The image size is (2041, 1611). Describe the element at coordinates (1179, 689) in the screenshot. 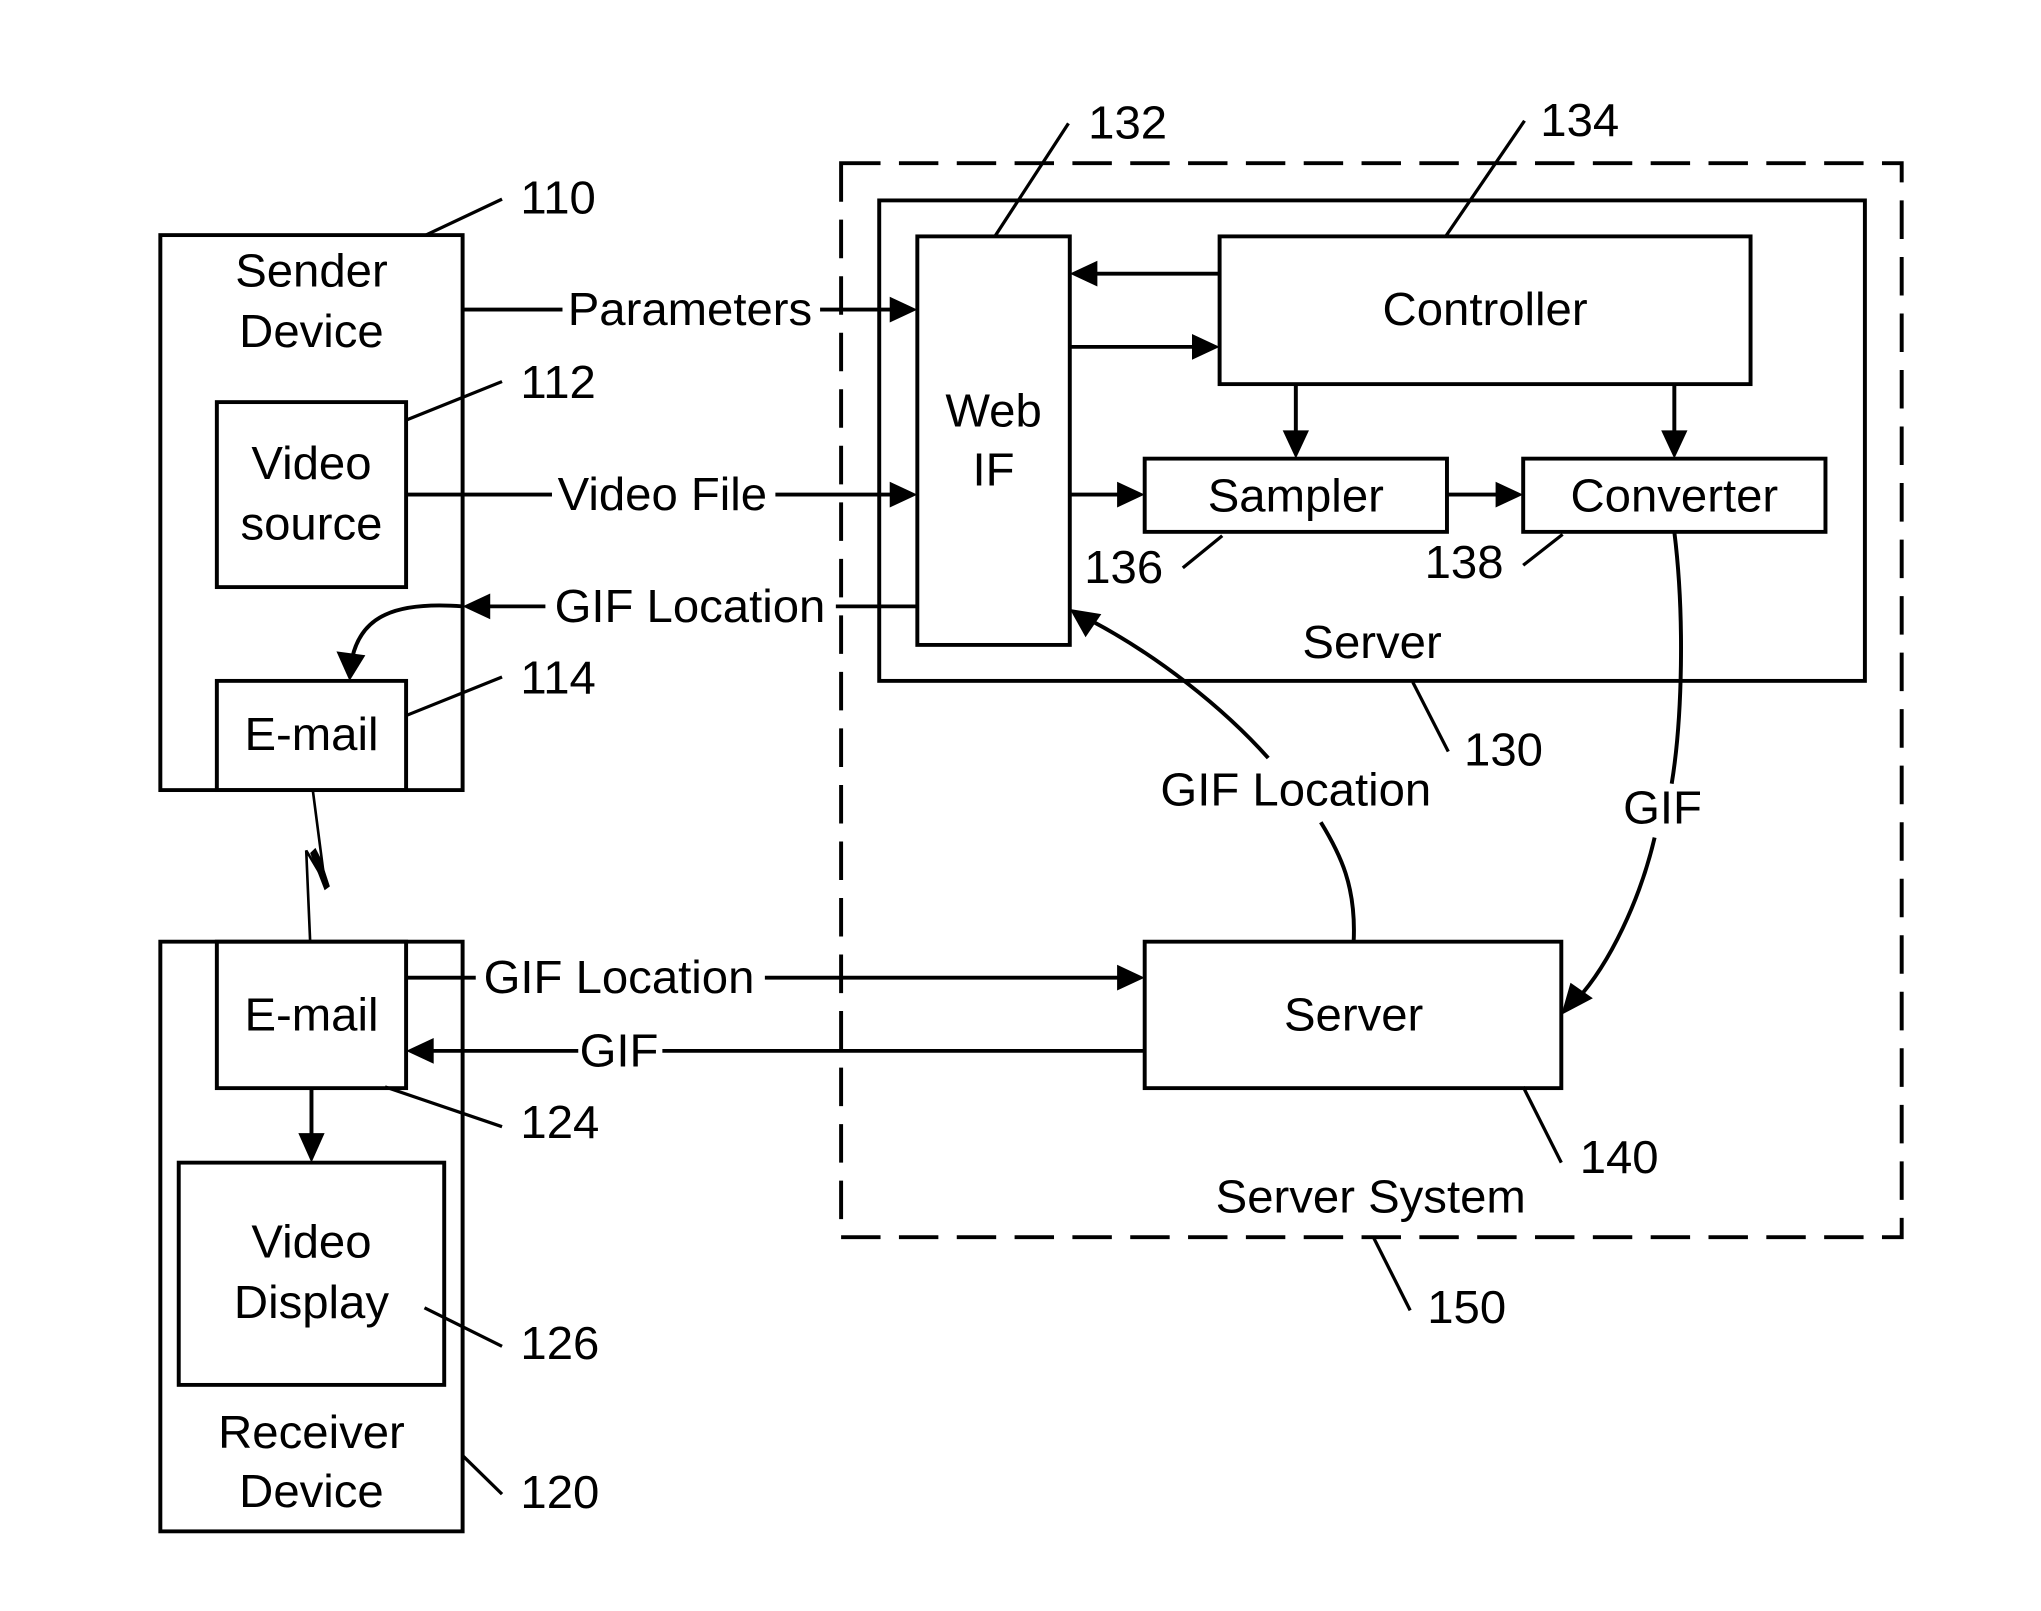

I see `curve-gif-location-to-webif-upper` at that location.